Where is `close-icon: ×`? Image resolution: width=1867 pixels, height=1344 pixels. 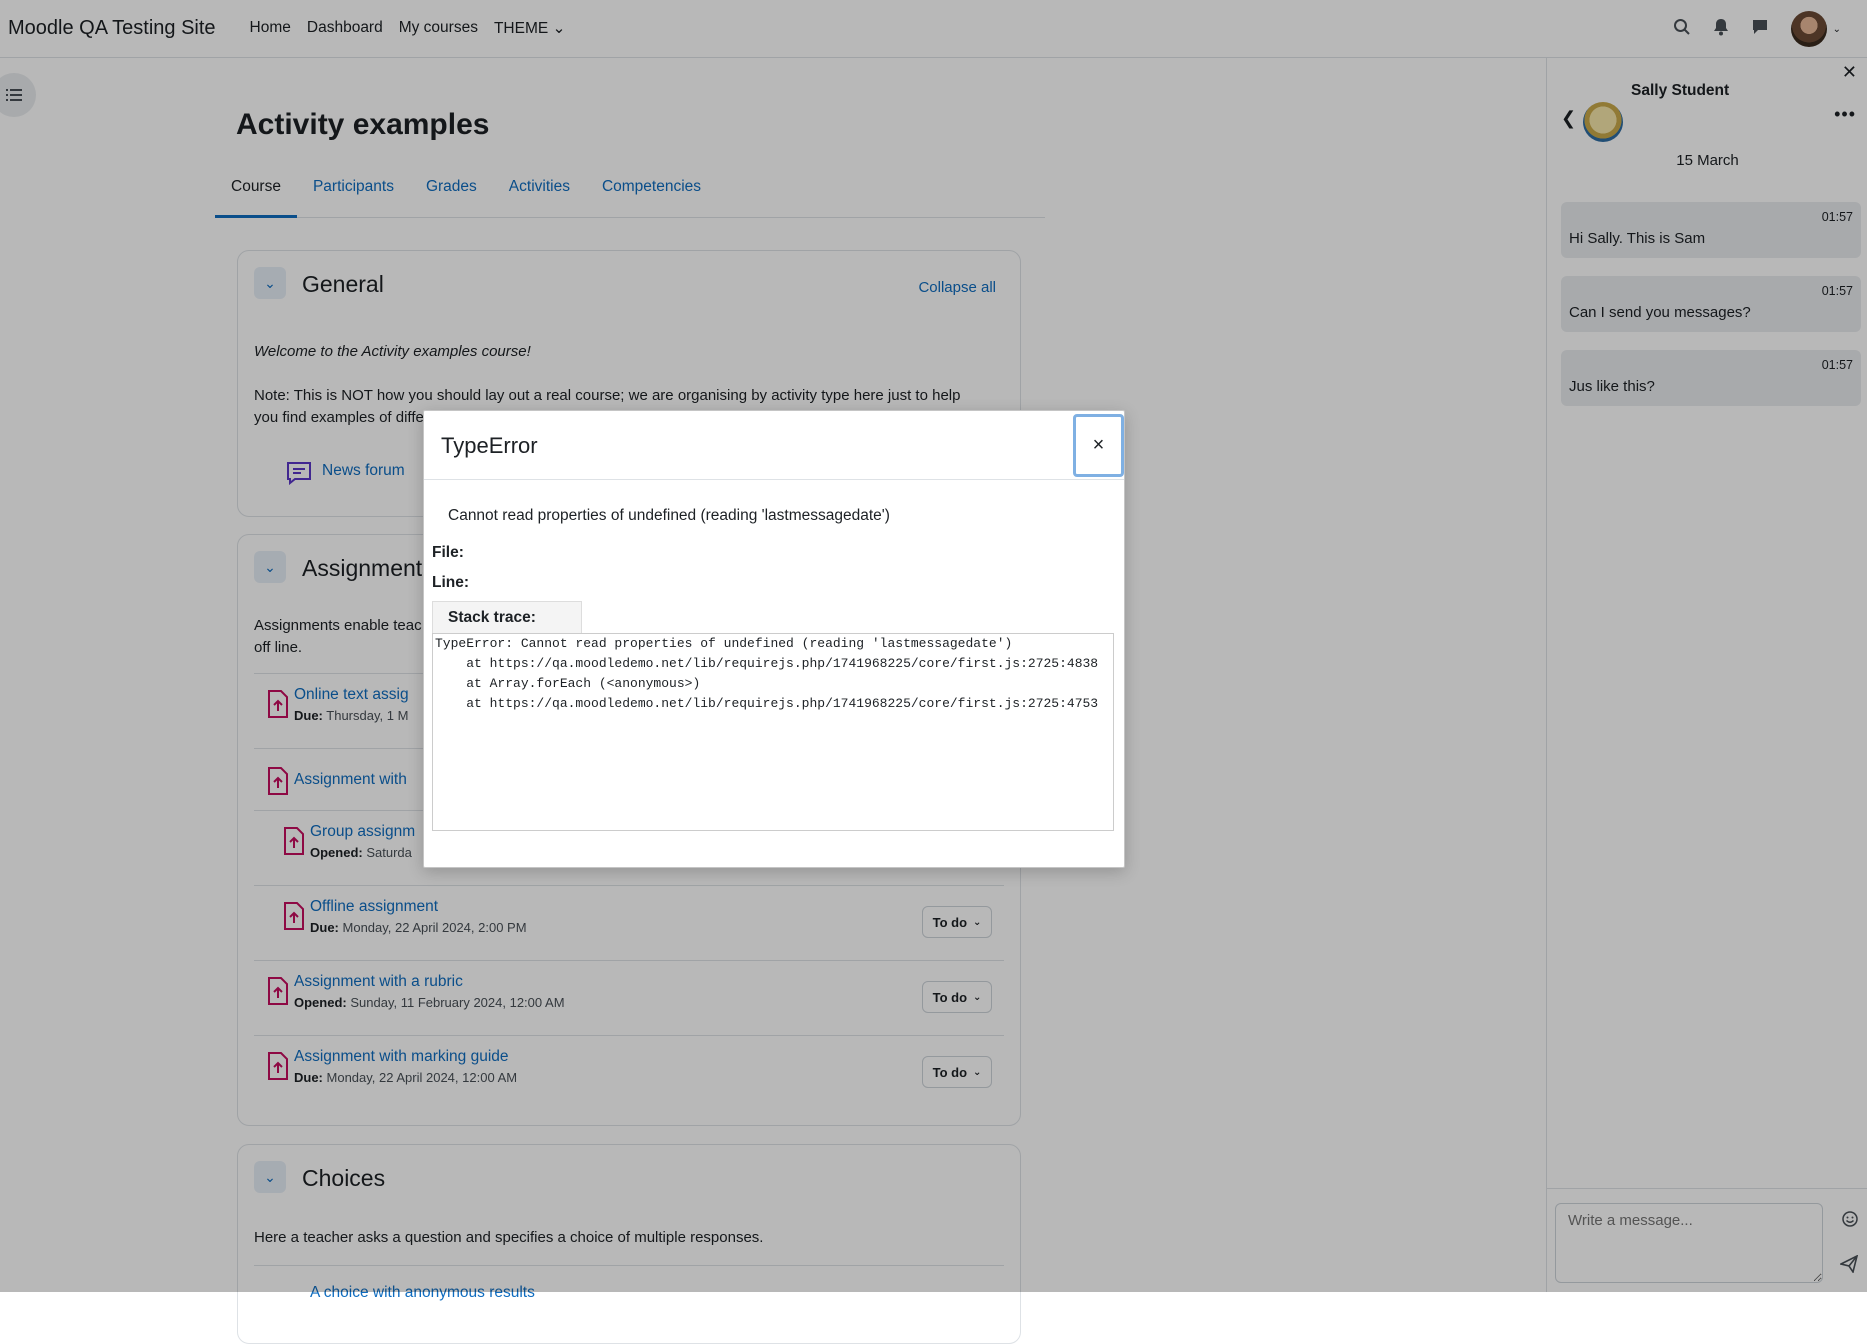 close-icon: × is located at coordinates (1098, 445).